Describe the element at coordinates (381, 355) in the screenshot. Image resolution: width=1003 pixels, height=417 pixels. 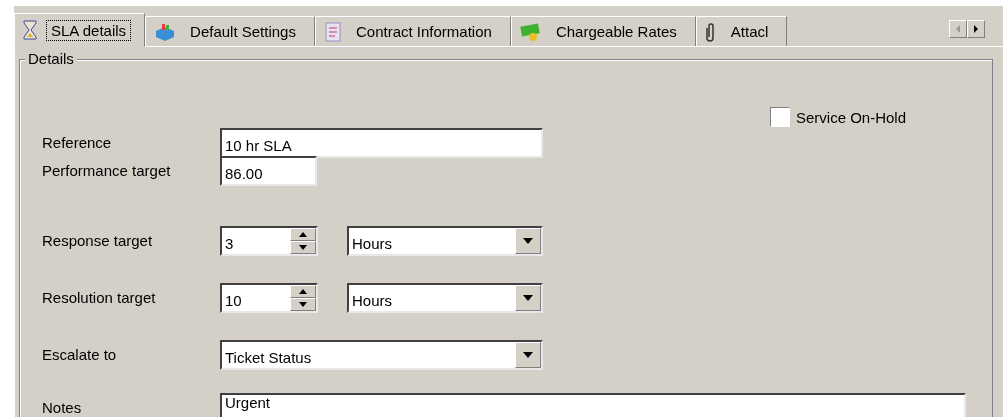
I see `escalate-dropdown: Ticket Status` at that location.